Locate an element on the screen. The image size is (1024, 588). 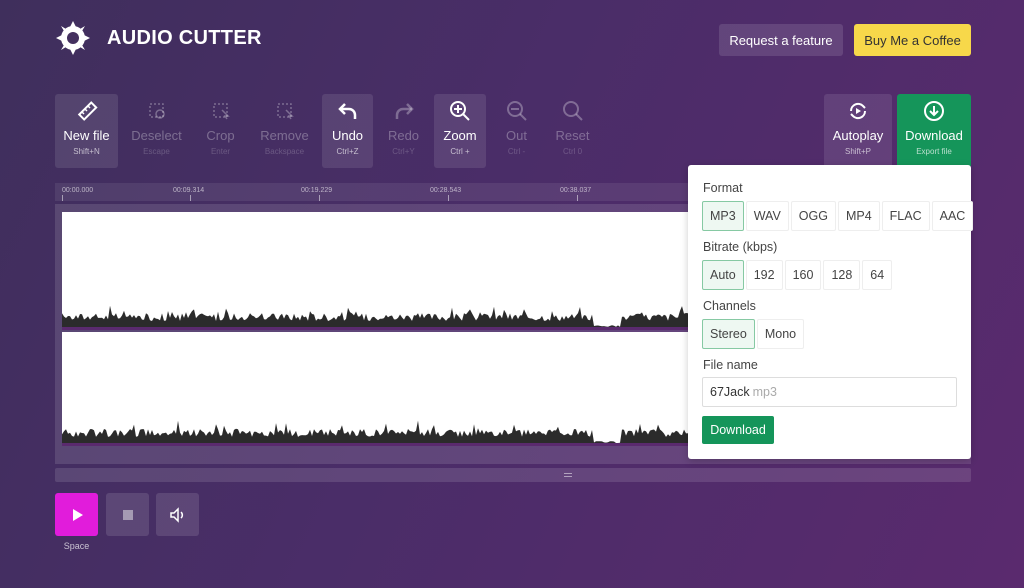
stop-icon is located at coordinates (127, 514).